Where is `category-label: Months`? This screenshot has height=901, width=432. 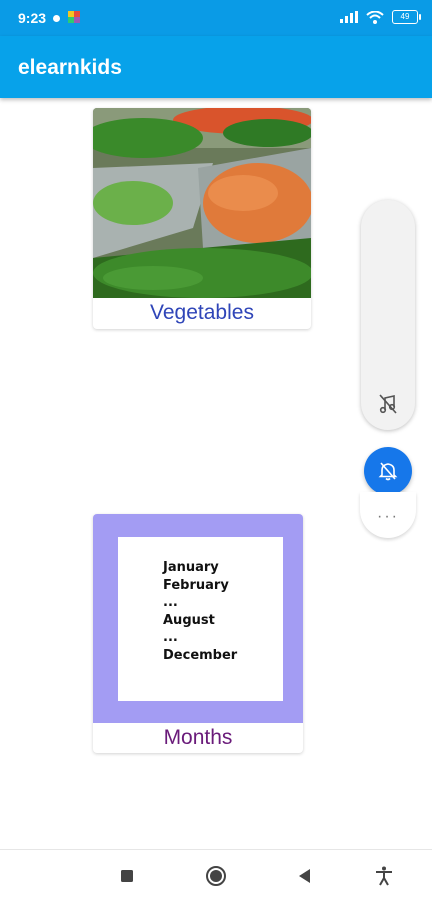 category-label: Months is located at coordinates (198, 737).